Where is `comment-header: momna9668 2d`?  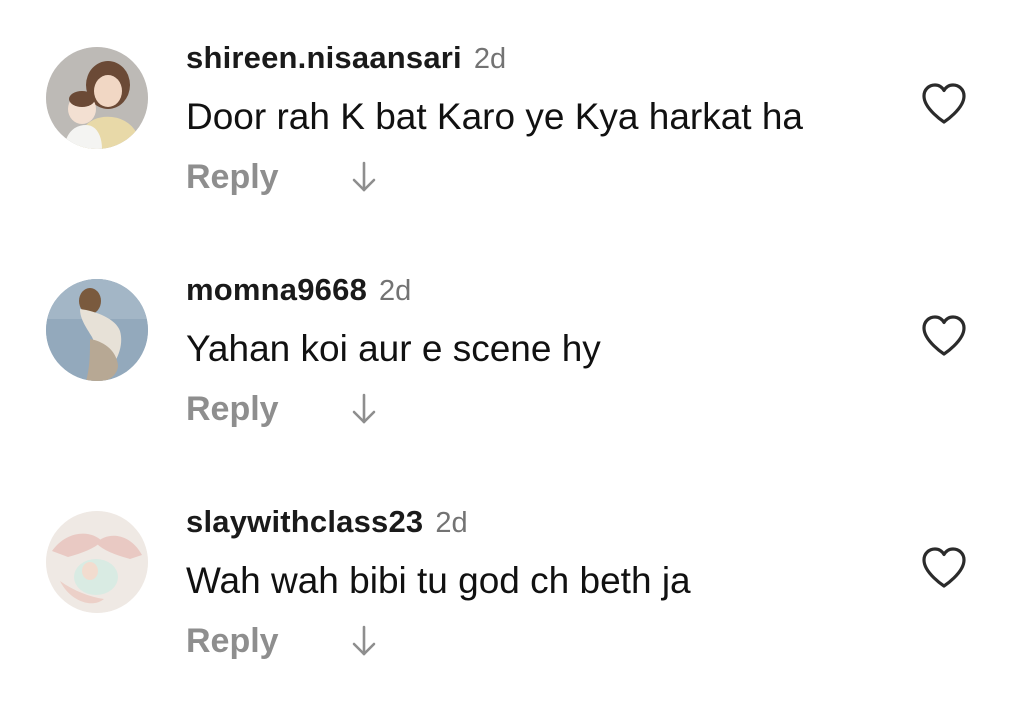 comment-header: momna9668 2d is located at coordinates (298, 292).